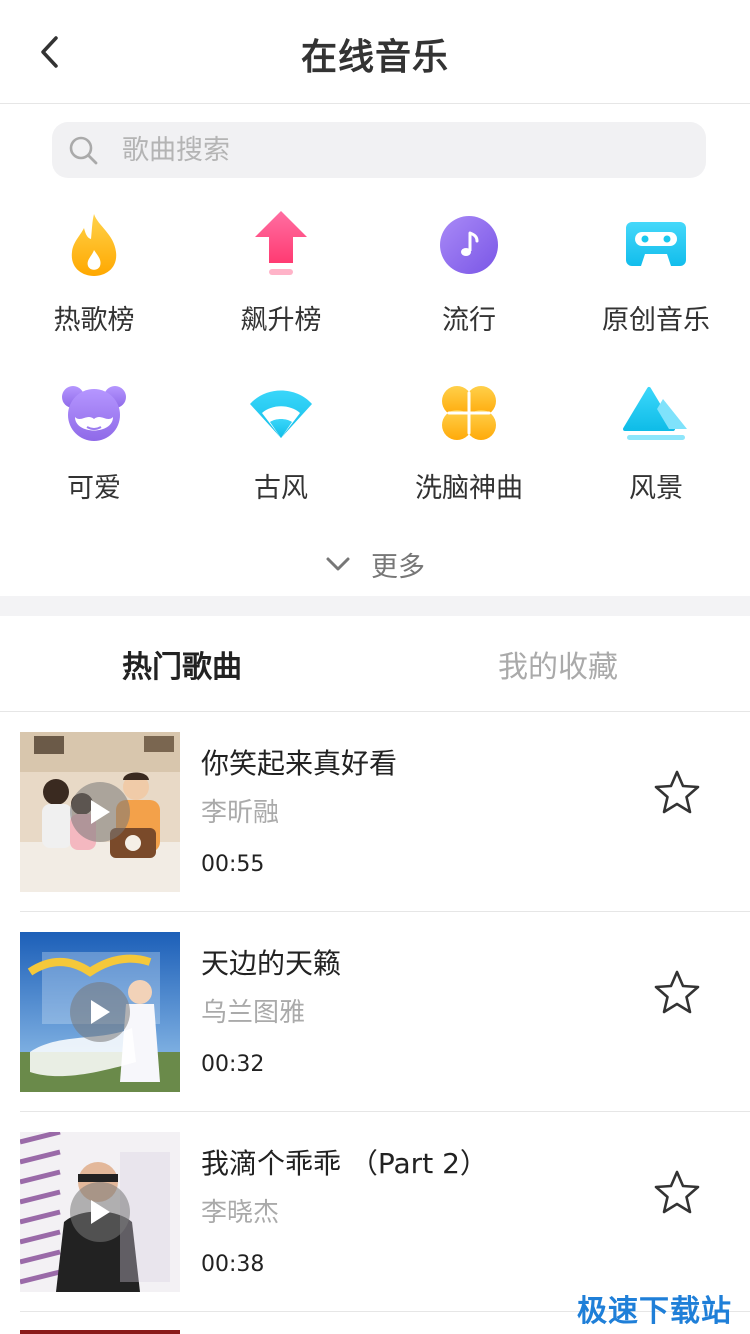 The width and height of the screenshot is (750, 1334). Describe the element at coordinates (83, 150) in the screenshot. I see `search-icon` at that location.